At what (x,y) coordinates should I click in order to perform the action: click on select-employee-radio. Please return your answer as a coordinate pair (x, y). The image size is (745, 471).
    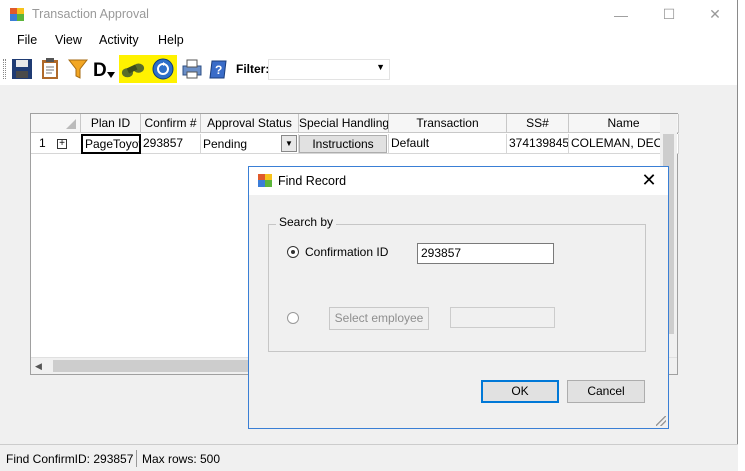
    Looking at the image, I should click on (293, 318).